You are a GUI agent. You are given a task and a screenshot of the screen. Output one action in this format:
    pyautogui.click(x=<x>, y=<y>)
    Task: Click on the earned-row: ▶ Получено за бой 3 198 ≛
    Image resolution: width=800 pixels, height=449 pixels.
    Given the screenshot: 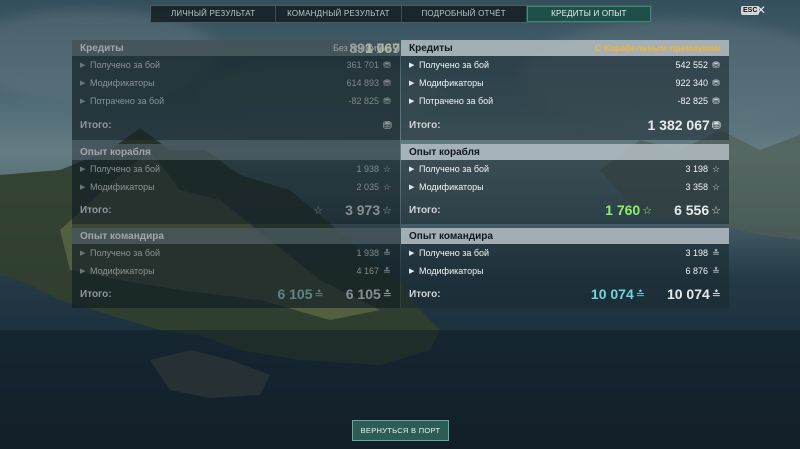 What is the action you would take?
    pyautogui.click(x=565, y=253)
    